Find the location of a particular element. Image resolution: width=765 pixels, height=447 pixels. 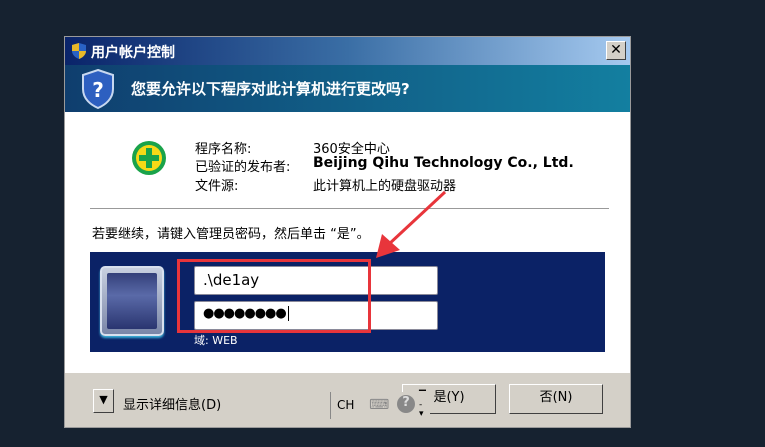

file-source-label: 文件源: is located at coordinates (217, 186).